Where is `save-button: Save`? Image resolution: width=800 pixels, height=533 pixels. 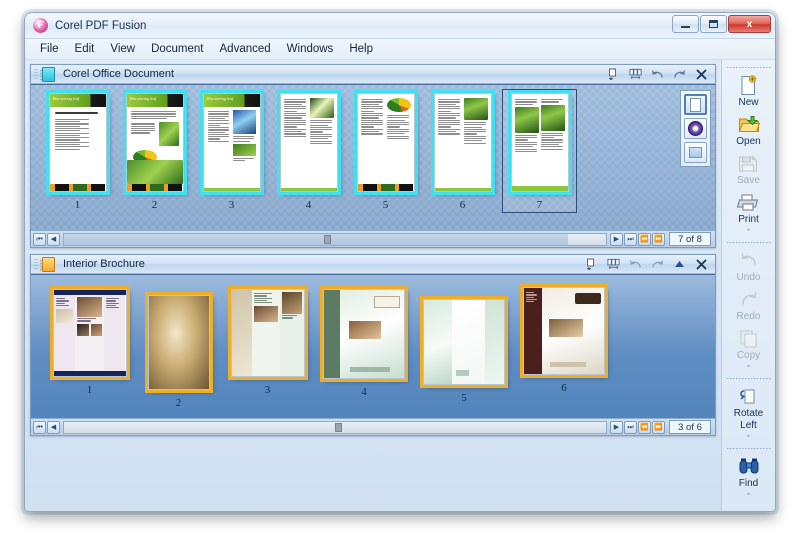 save-button: Save is located at coordinates (749, 169).